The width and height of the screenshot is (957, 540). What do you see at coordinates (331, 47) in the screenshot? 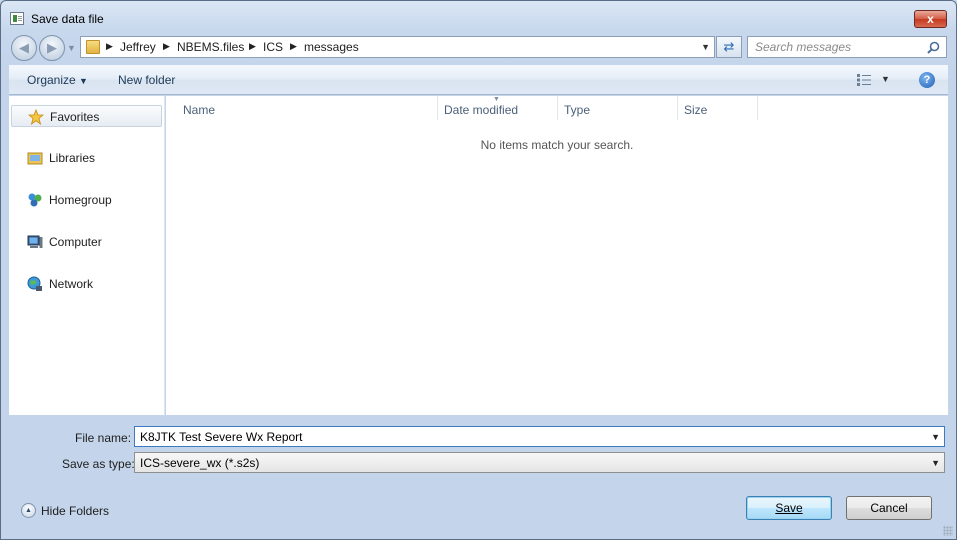
I see `breadcrumb-item: messages` at bounding box center [331, 47].